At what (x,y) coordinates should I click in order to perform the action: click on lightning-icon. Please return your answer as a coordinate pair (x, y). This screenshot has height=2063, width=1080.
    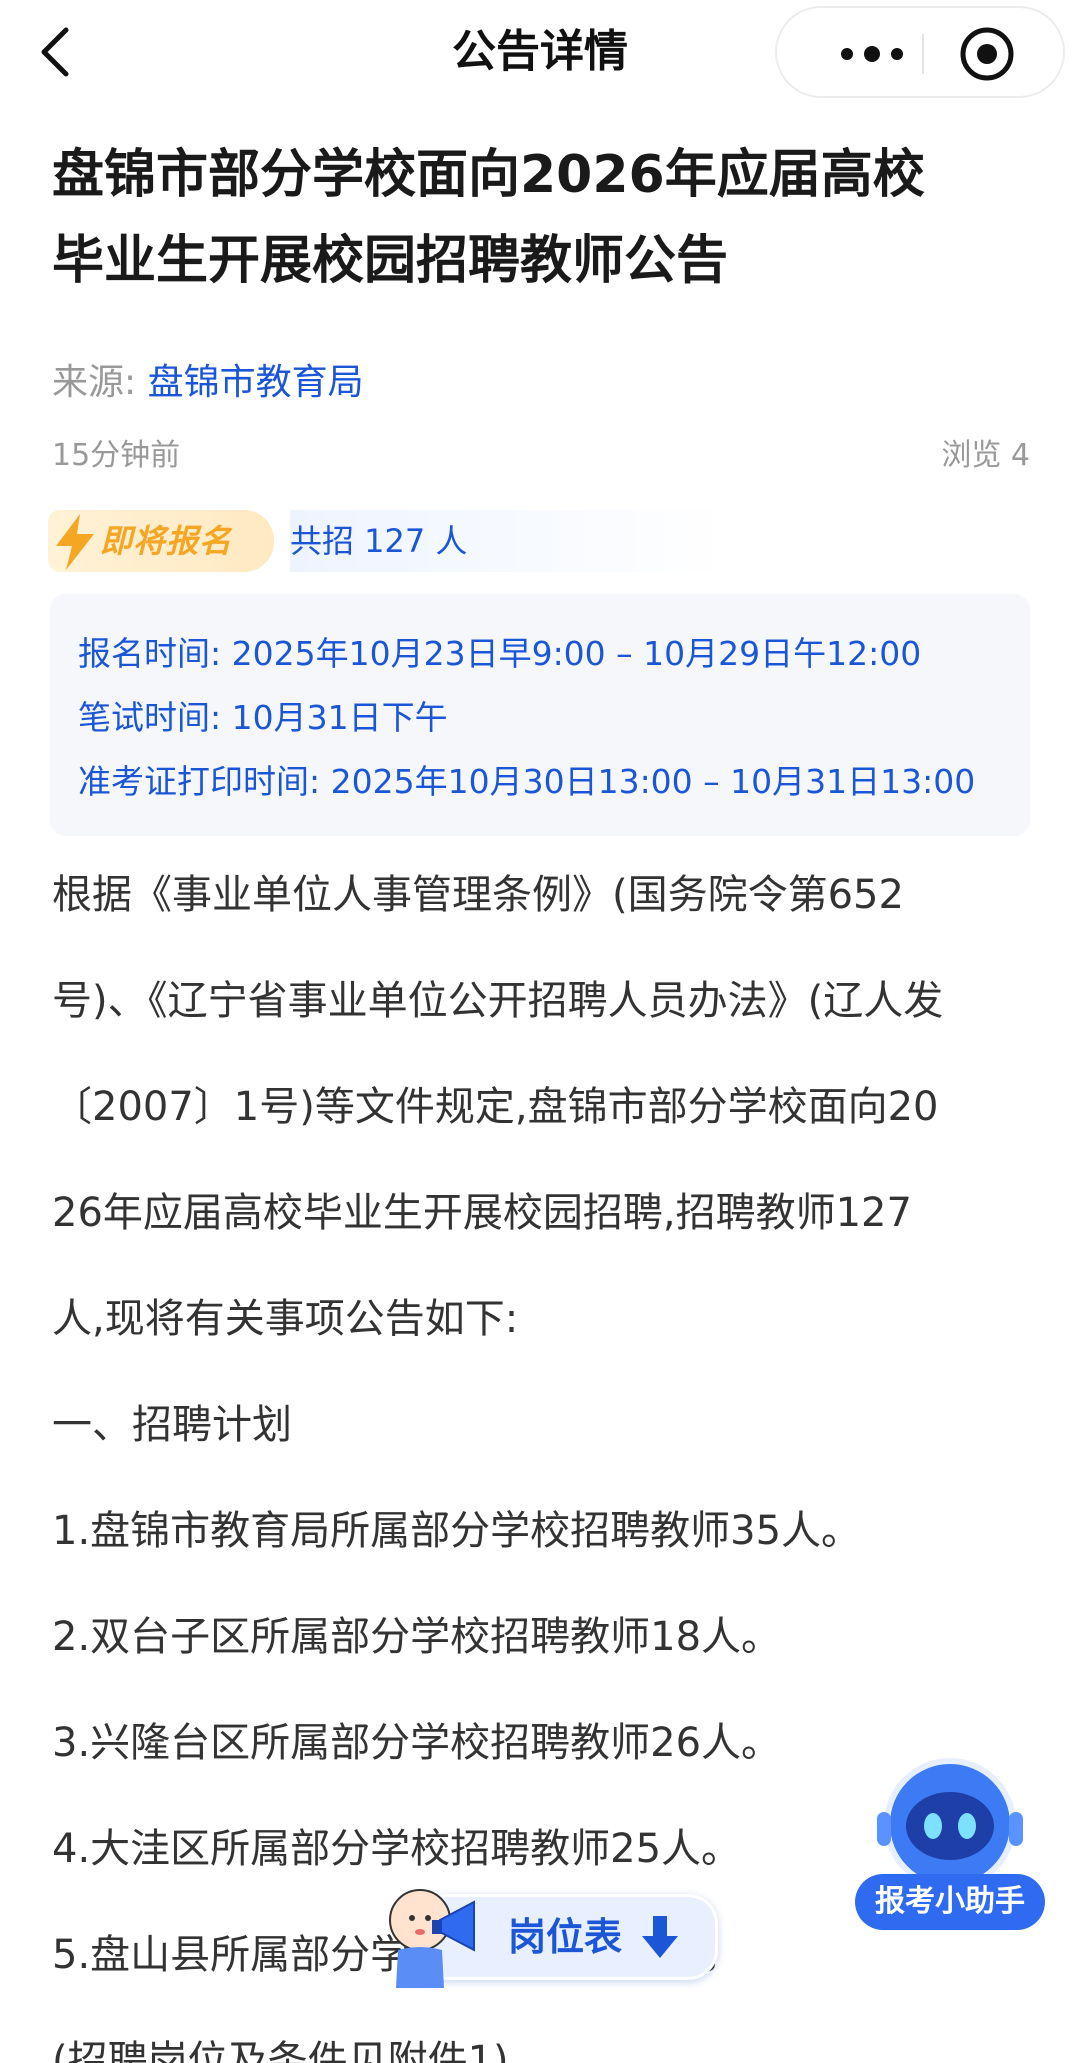
    Looking at the image, I should click on (75, 542).